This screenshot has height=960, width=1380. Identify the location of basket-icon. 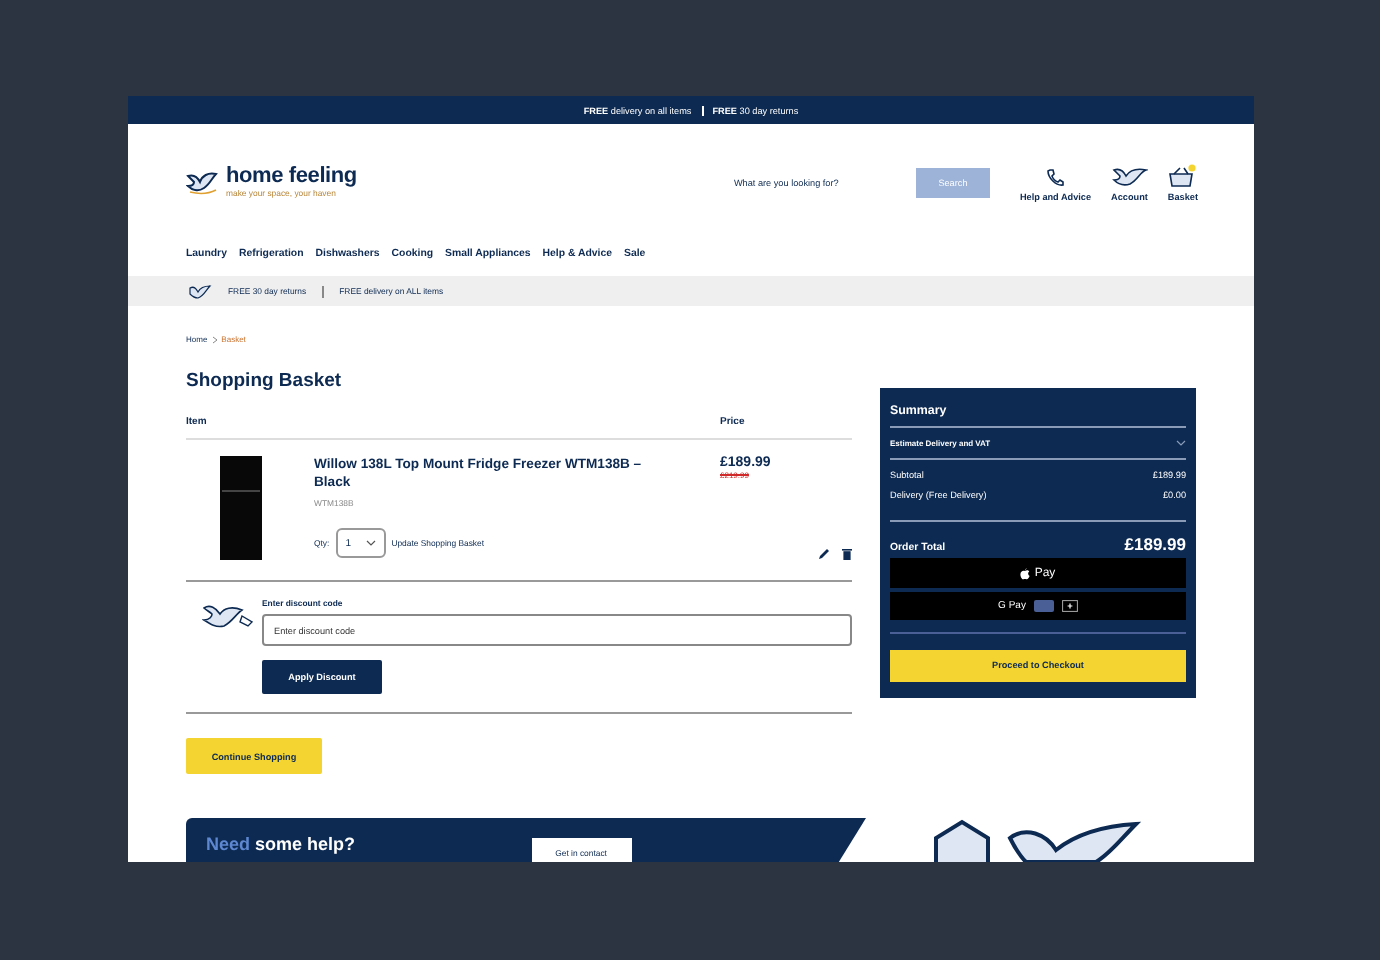
(1182, 175).